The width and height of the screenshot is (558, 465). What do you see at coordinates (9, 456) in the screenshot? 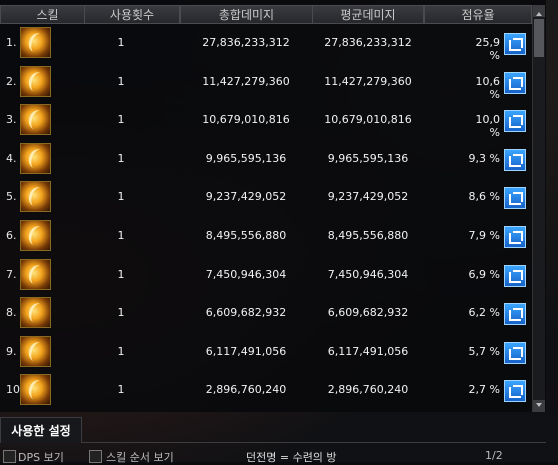
I see `dps-checkbox` at bounding box center [9, 456].